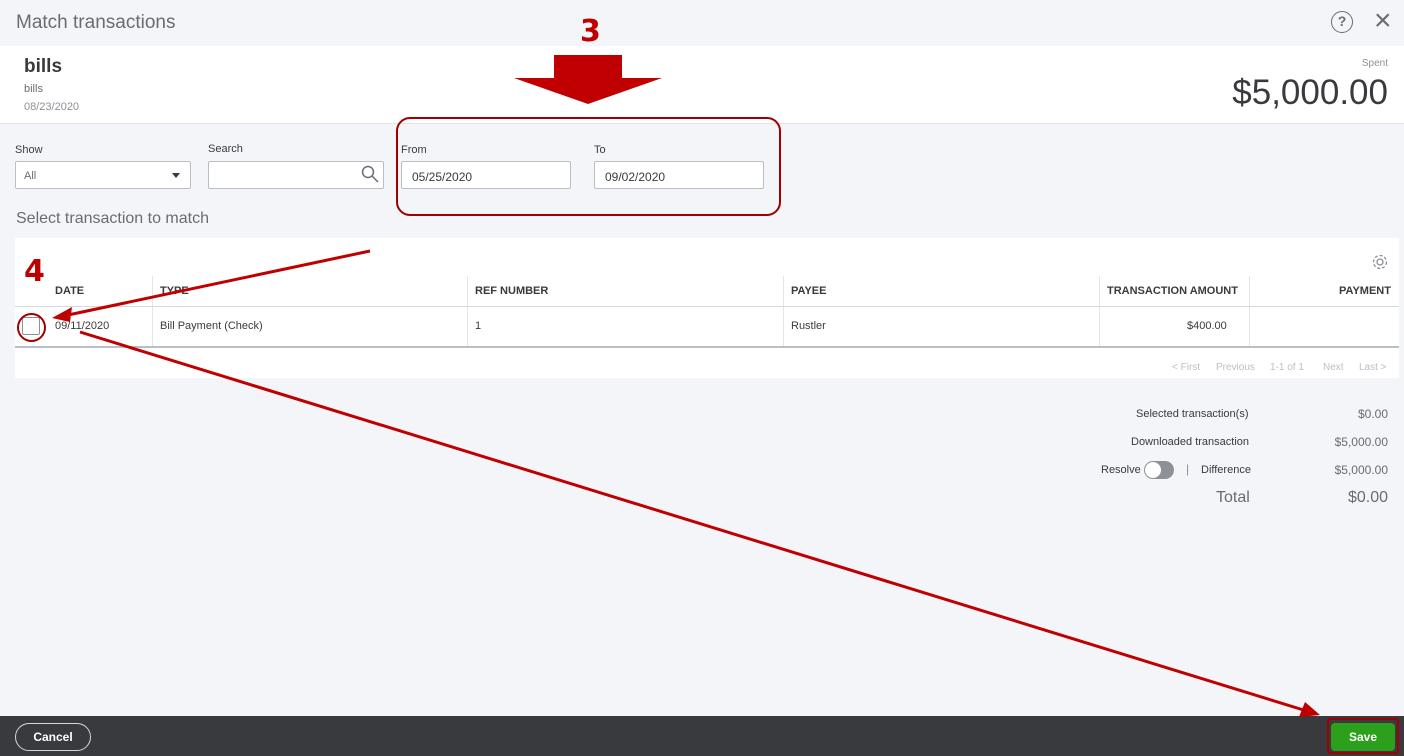 Image resolution: width=1404 pixels, height=756 pixels. I want to click on cell-payee: Rustler, so click(808, 326).